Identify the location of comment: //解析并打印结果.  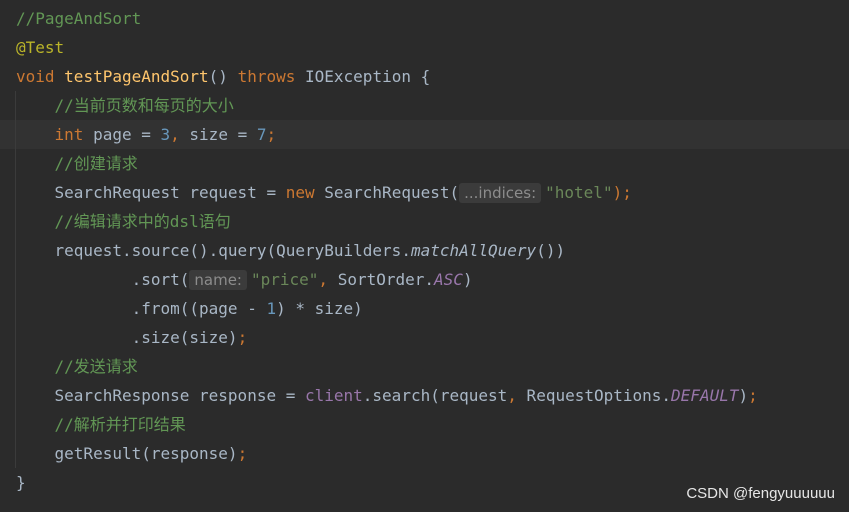
(120, 424).